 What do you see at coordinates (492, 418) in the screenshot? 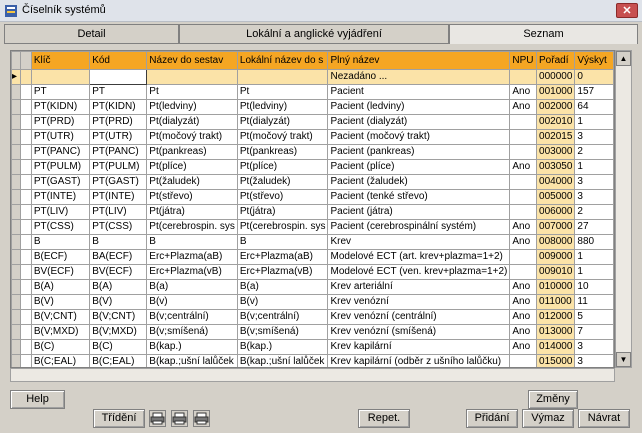
I see `add-button: Přidání` at bounding box center [492, 418].